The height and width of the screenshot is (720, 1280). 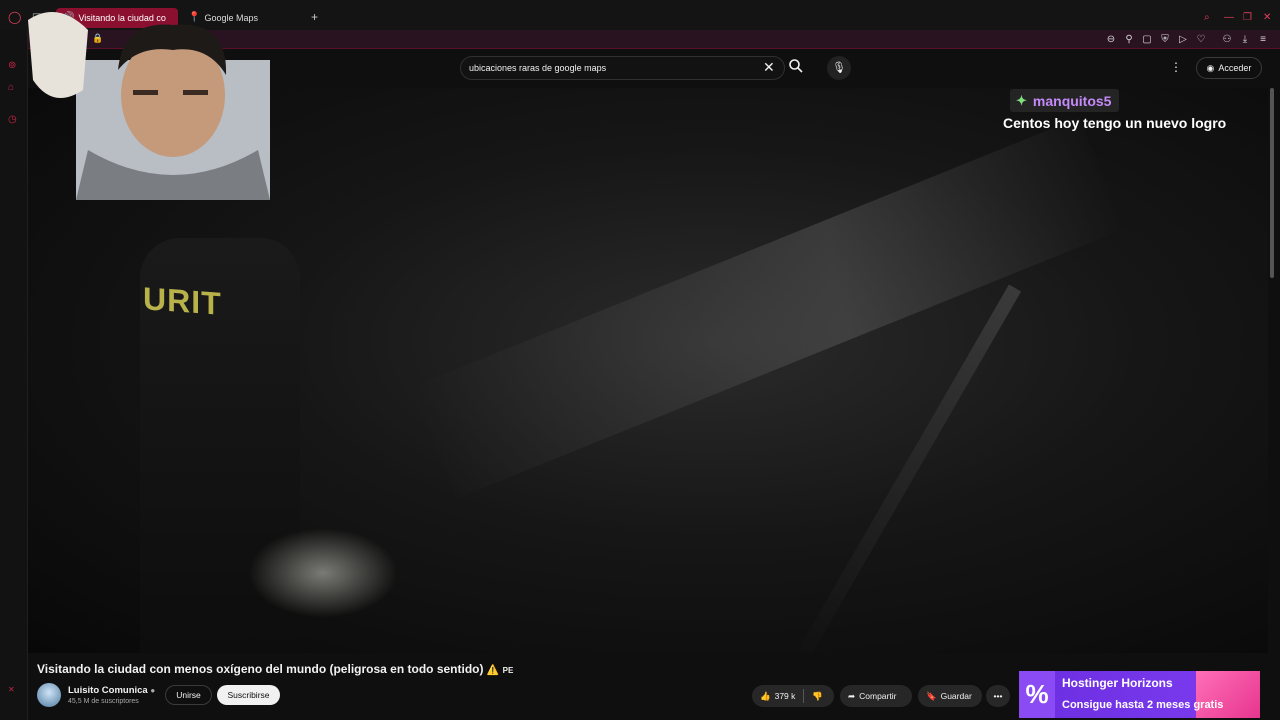 What do you see at coordinates (1147, 40) in the screenshot?
I see `snapshot-icon: ▢` at bounding box center [1147, 40].